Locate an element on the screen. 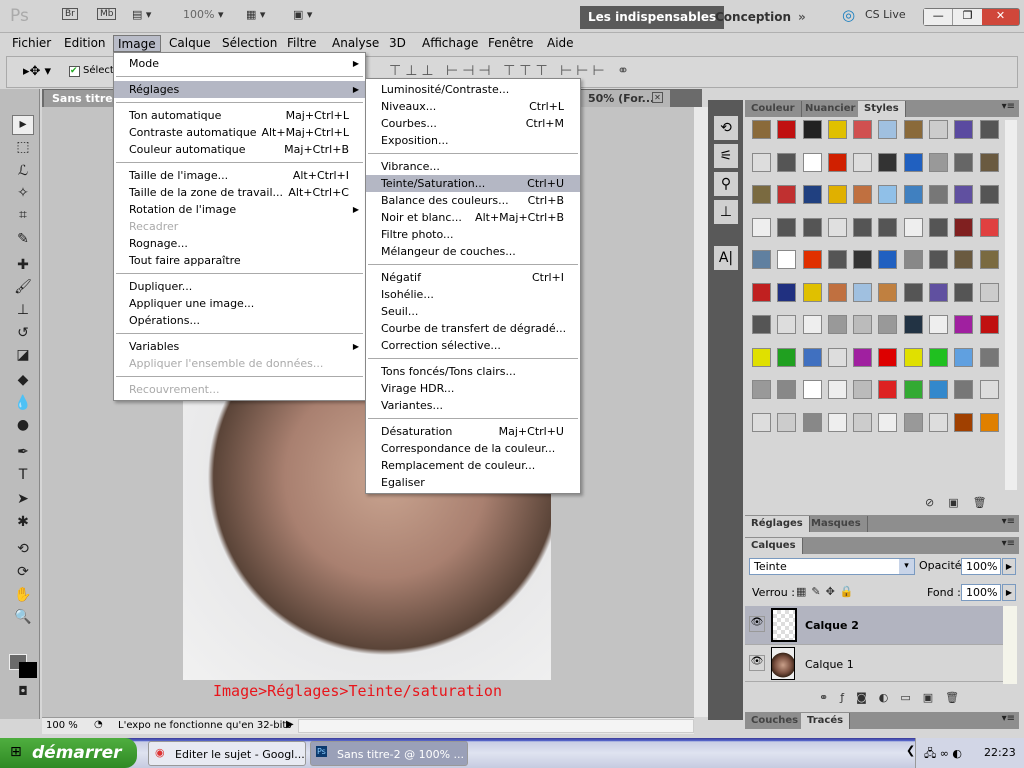 The image size is (1024, 768). dodge-tool-icon: ● is located at coordinates (23, 427).